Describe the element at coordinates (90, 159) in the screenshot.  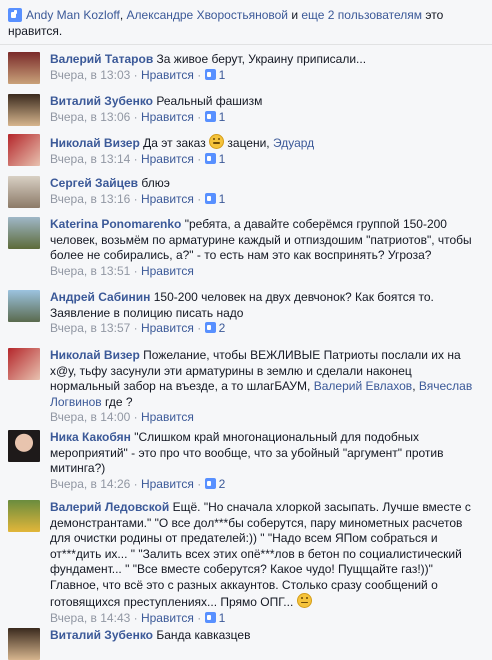
I see `timestamp: Вчера, в 13:14` at that location.